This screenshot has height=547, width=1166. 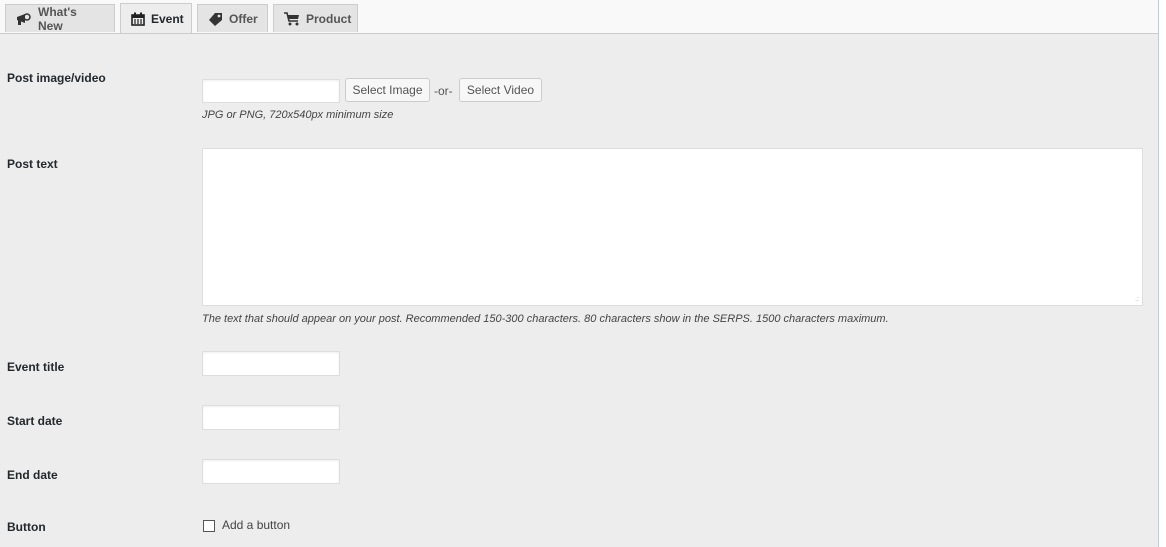 What do you see at coordinates (32, 164) in the screenshot?
I see `post-text-label: Post text` at bounding box center [32, 164].